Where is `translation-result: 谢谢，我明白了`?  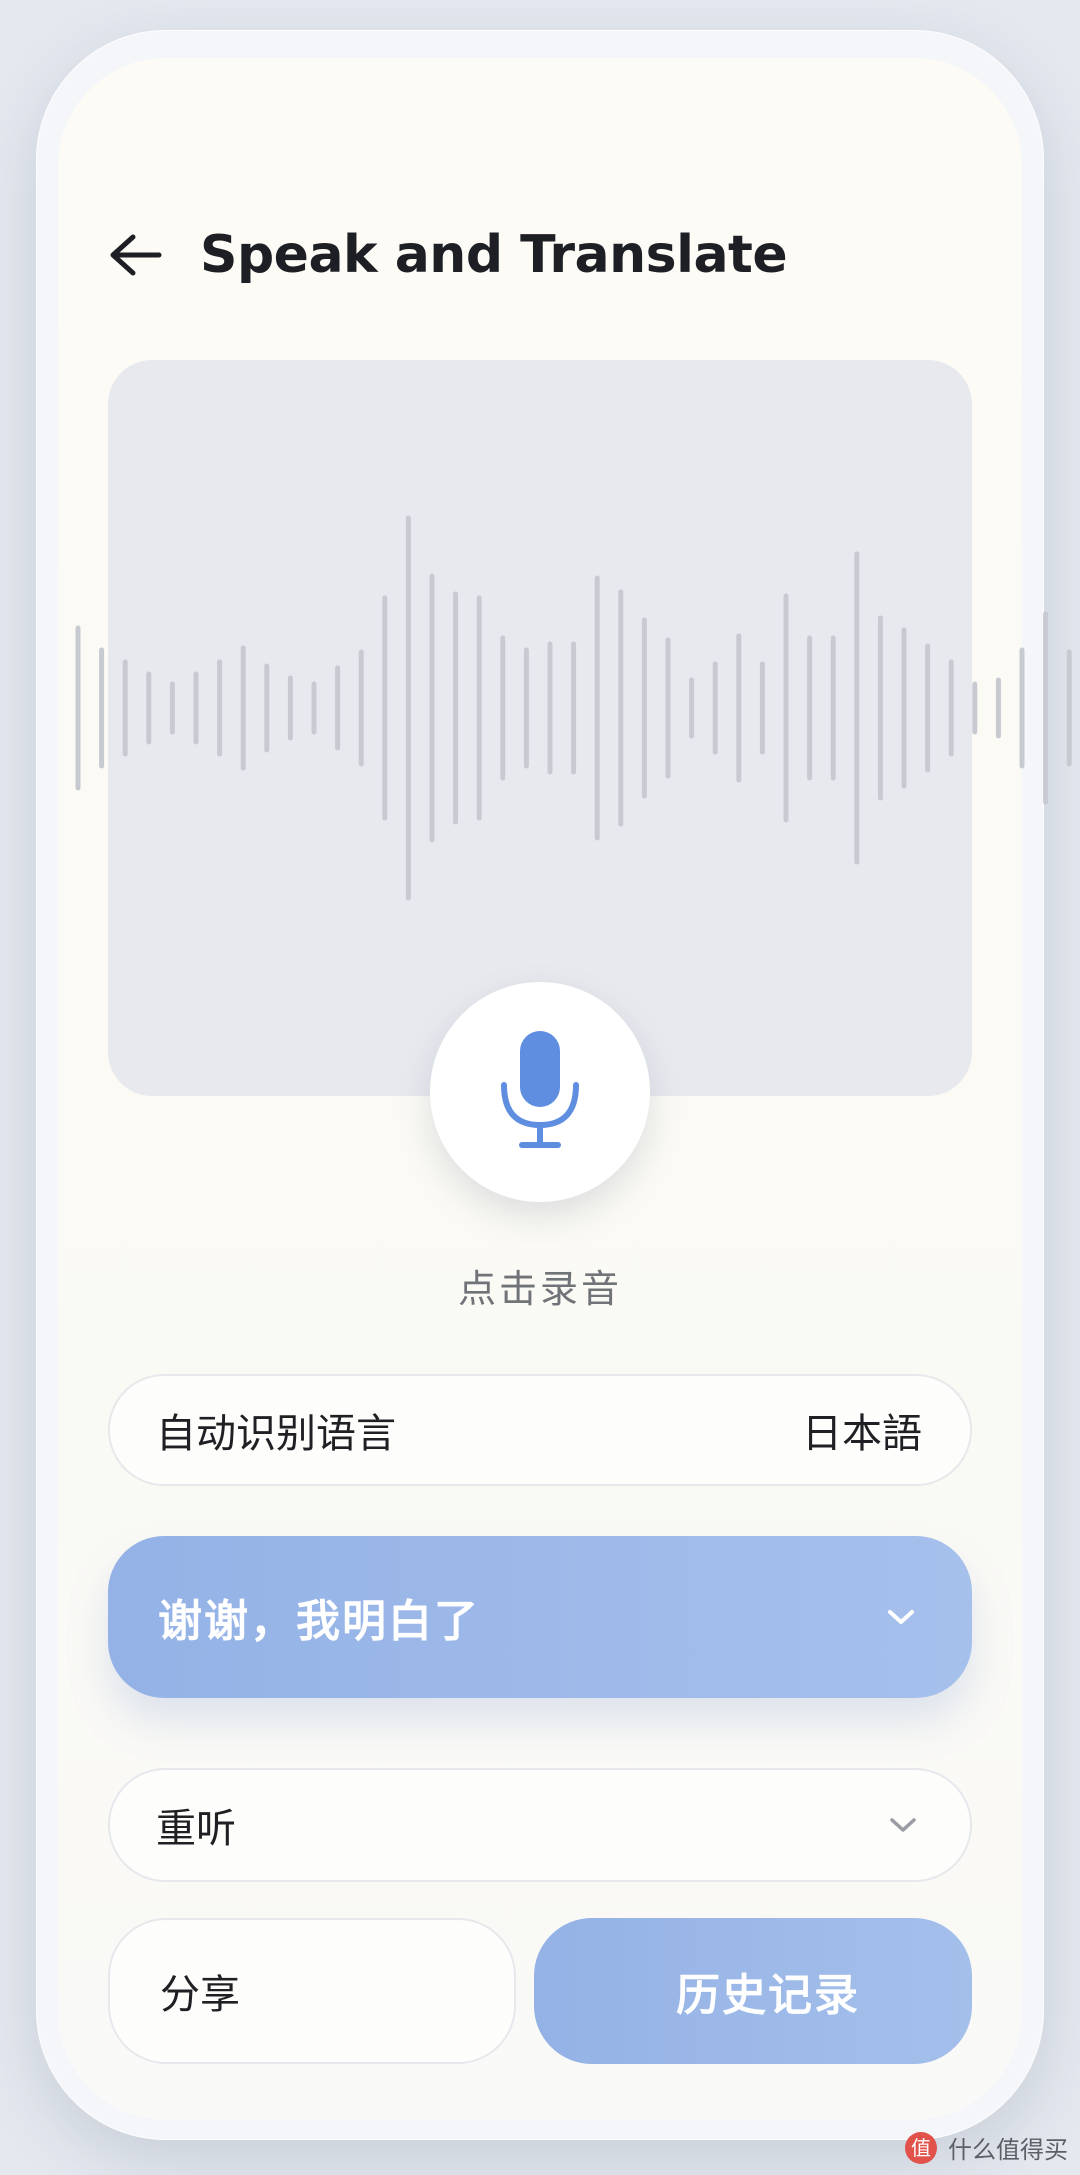 translation-result: 谢谢，我明白了 is located at coordinates (540, 1617).